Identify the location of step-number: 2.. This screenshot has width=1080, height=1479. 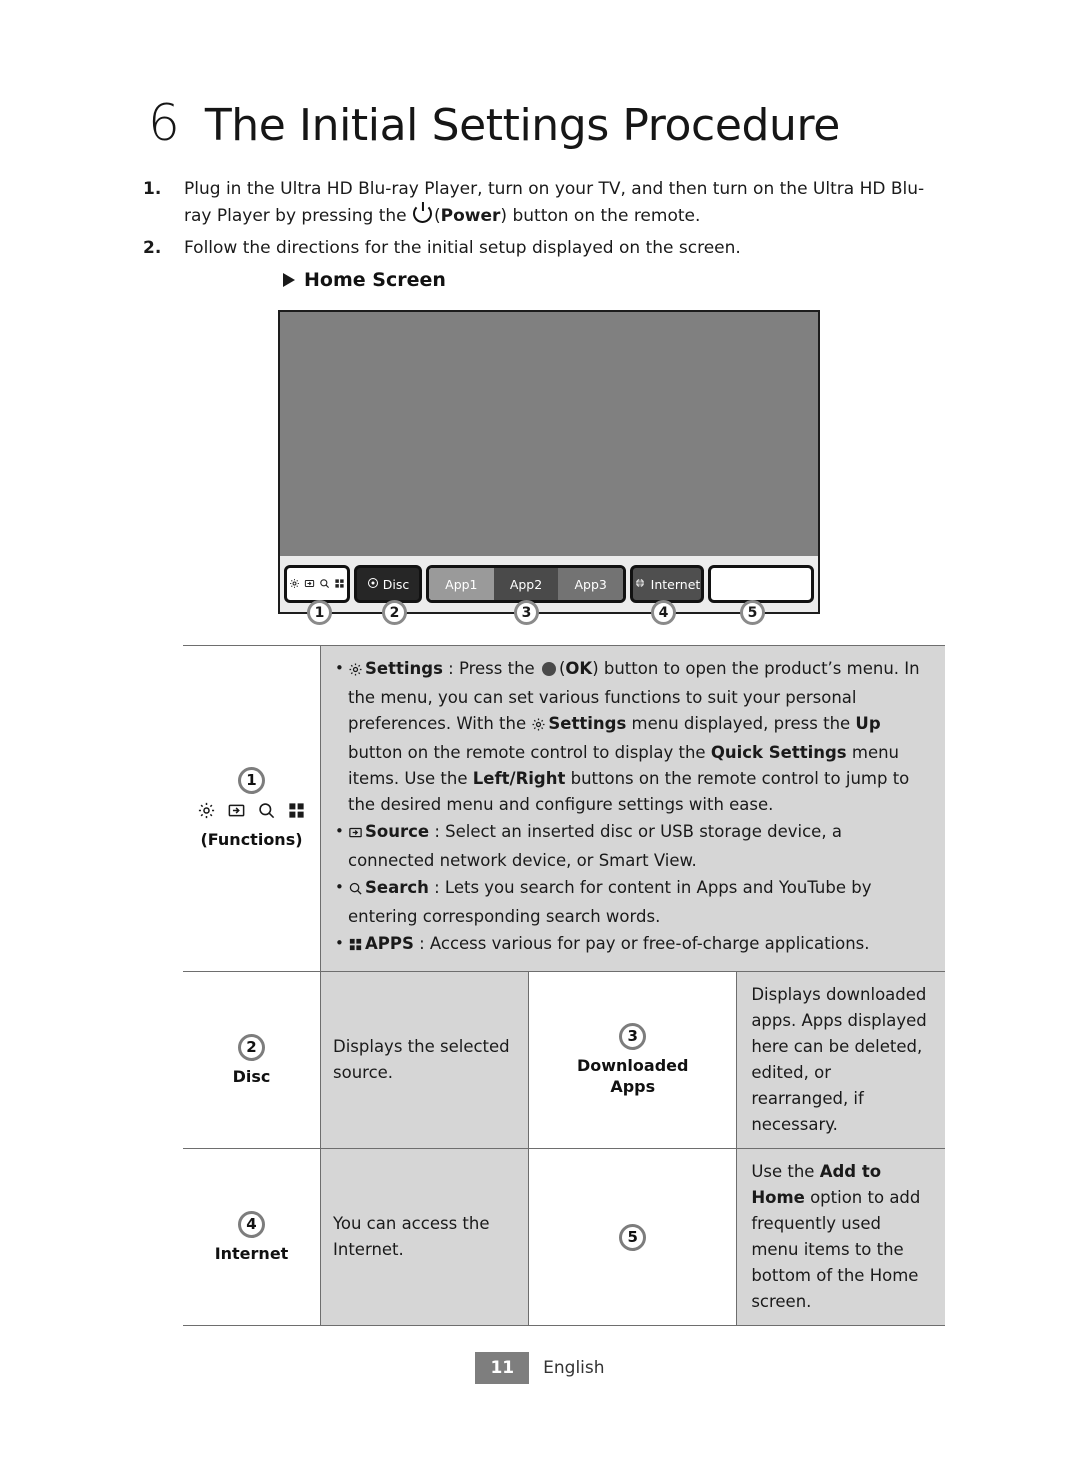
(152, 248).